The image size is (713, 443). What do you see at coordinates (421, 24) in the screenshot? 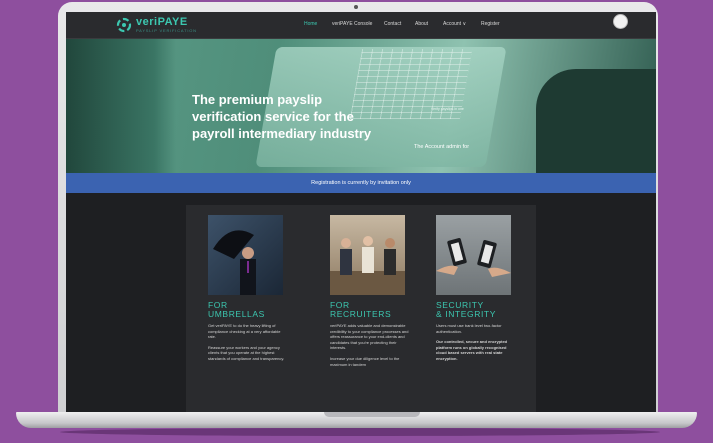
I see `nav-about: About` at bounding box center [421, 24].